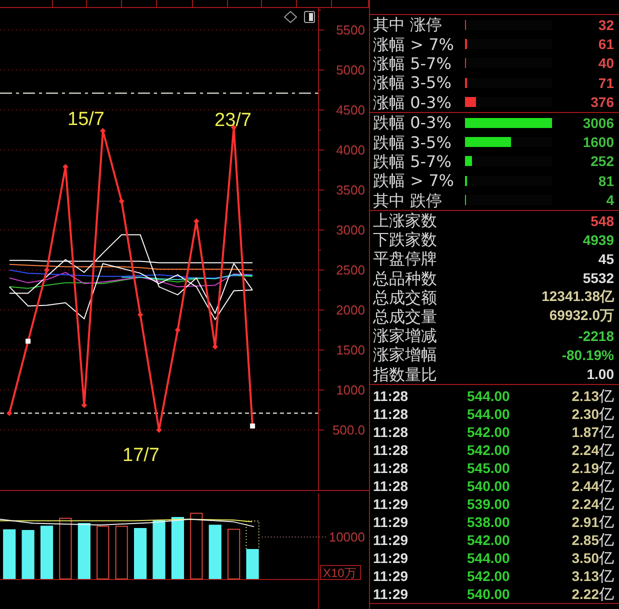 The image size is (619, 609). Describe the element at coordinates (593, 396) in the screenshot. I see `tick-amount: 2.13亿` at that location.